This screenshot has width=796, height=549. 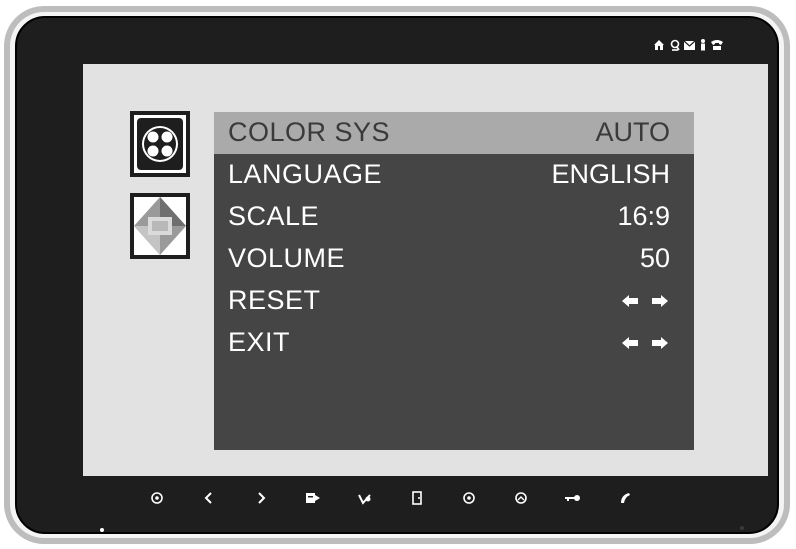 I want to click on phone-icon, so click(x=717, y=45).